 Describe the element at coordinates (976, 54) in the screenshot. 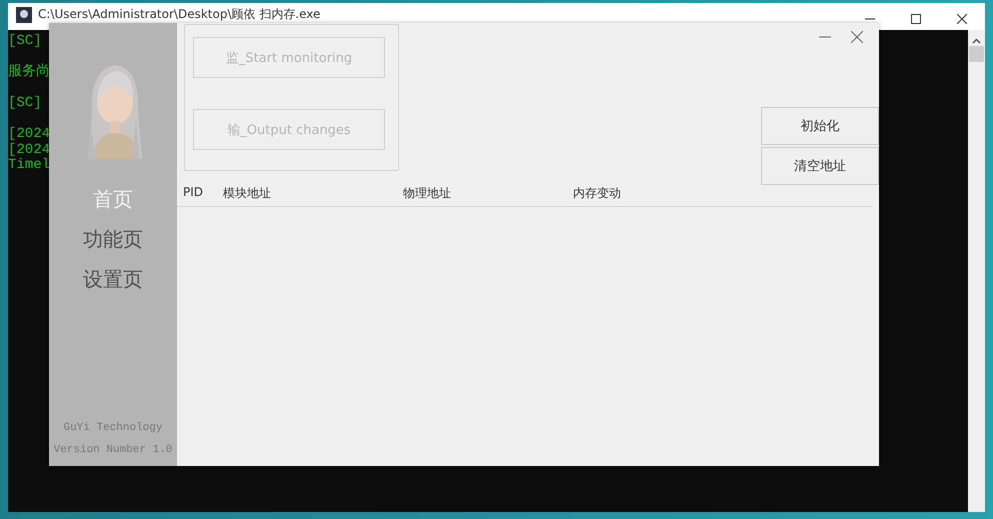

I see `scroll-thumb` at that location.